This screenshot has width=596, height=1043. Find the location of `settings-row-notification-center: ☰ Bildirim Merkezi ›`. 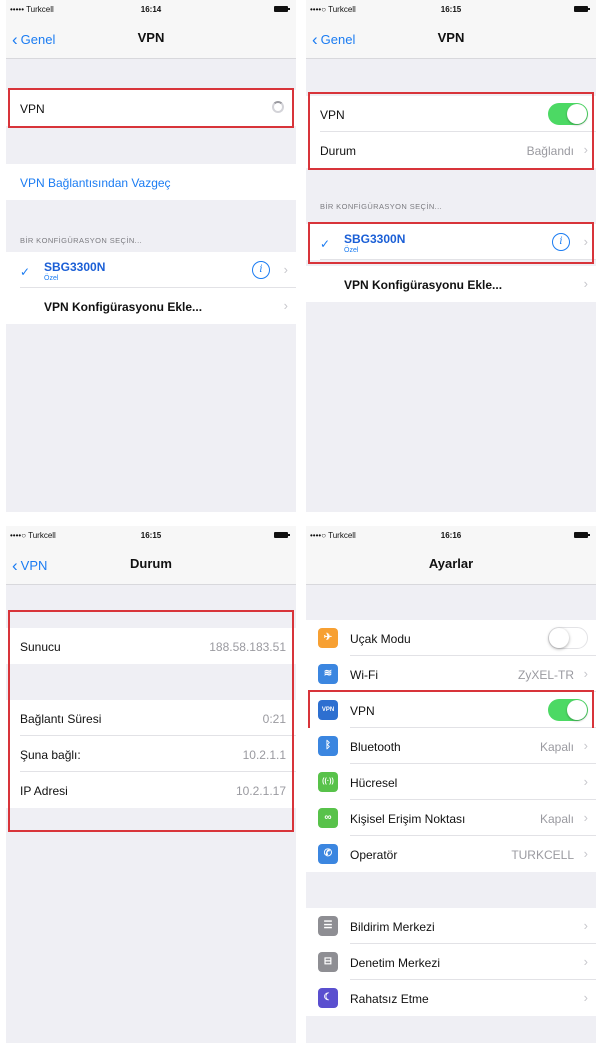

settings-row-notification-center: ☰ Bildirim Merkezi › is located at coordinates (451, 926).